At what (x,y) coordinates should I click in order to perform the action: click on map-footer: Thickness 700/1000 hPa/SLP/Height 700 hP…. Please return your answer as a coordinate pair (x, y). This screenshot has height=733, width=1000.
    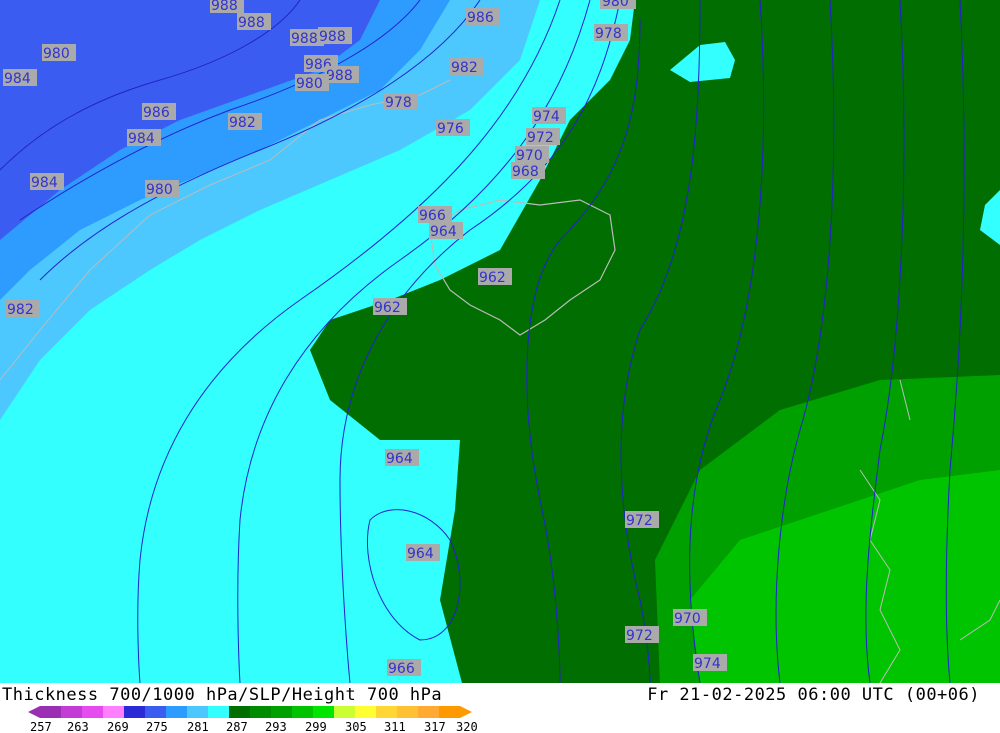
    Looking at the image, I should click on (500, 708).